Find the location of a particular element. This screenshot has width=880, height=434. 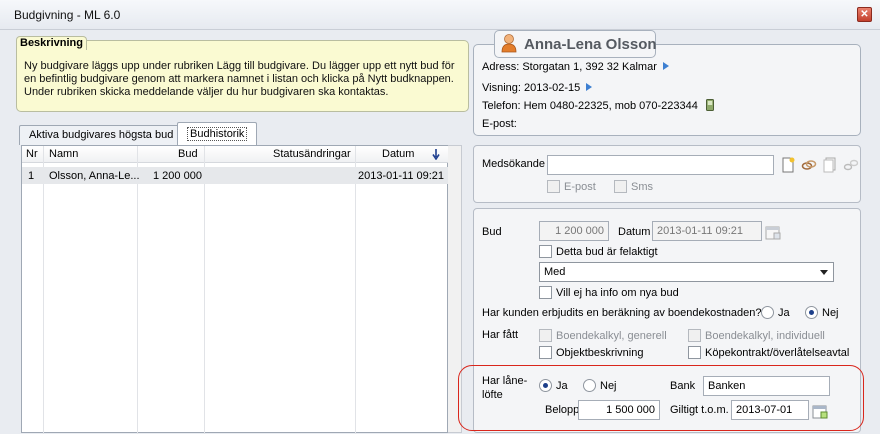

cell-nr: 1 is located at coordinates (31, 176).